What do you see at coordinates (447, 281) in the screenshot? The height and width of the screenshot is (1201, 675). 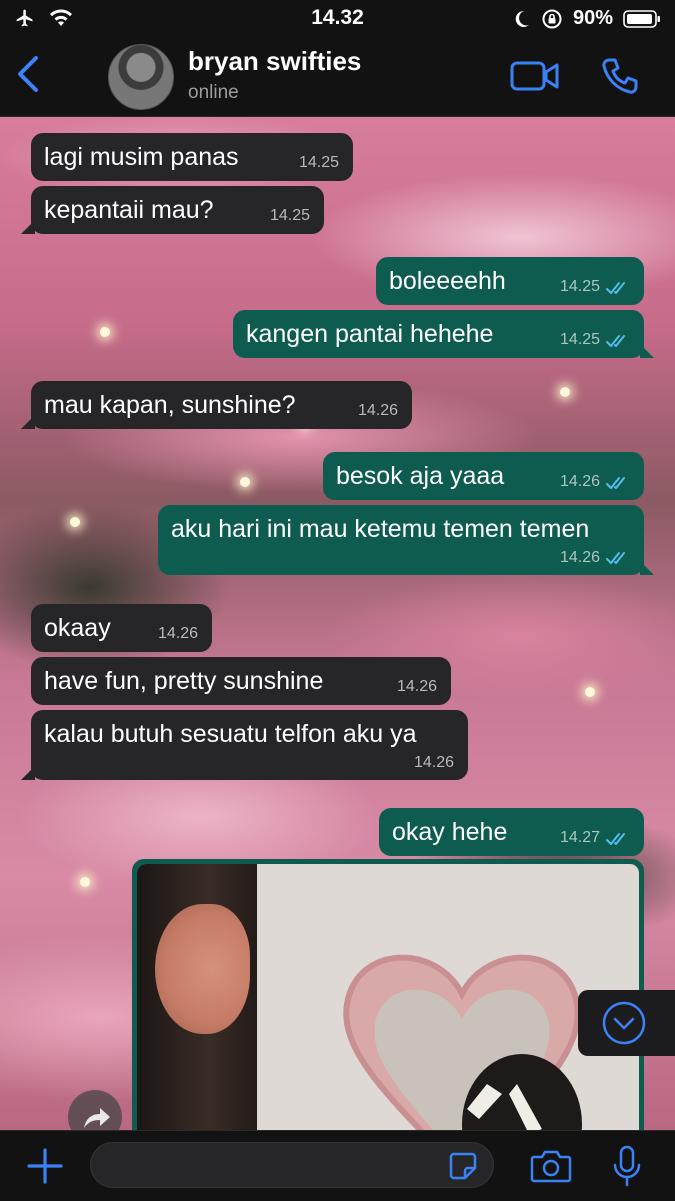 I see `message-text: boleeeehh` at bounding box center [447, 281].